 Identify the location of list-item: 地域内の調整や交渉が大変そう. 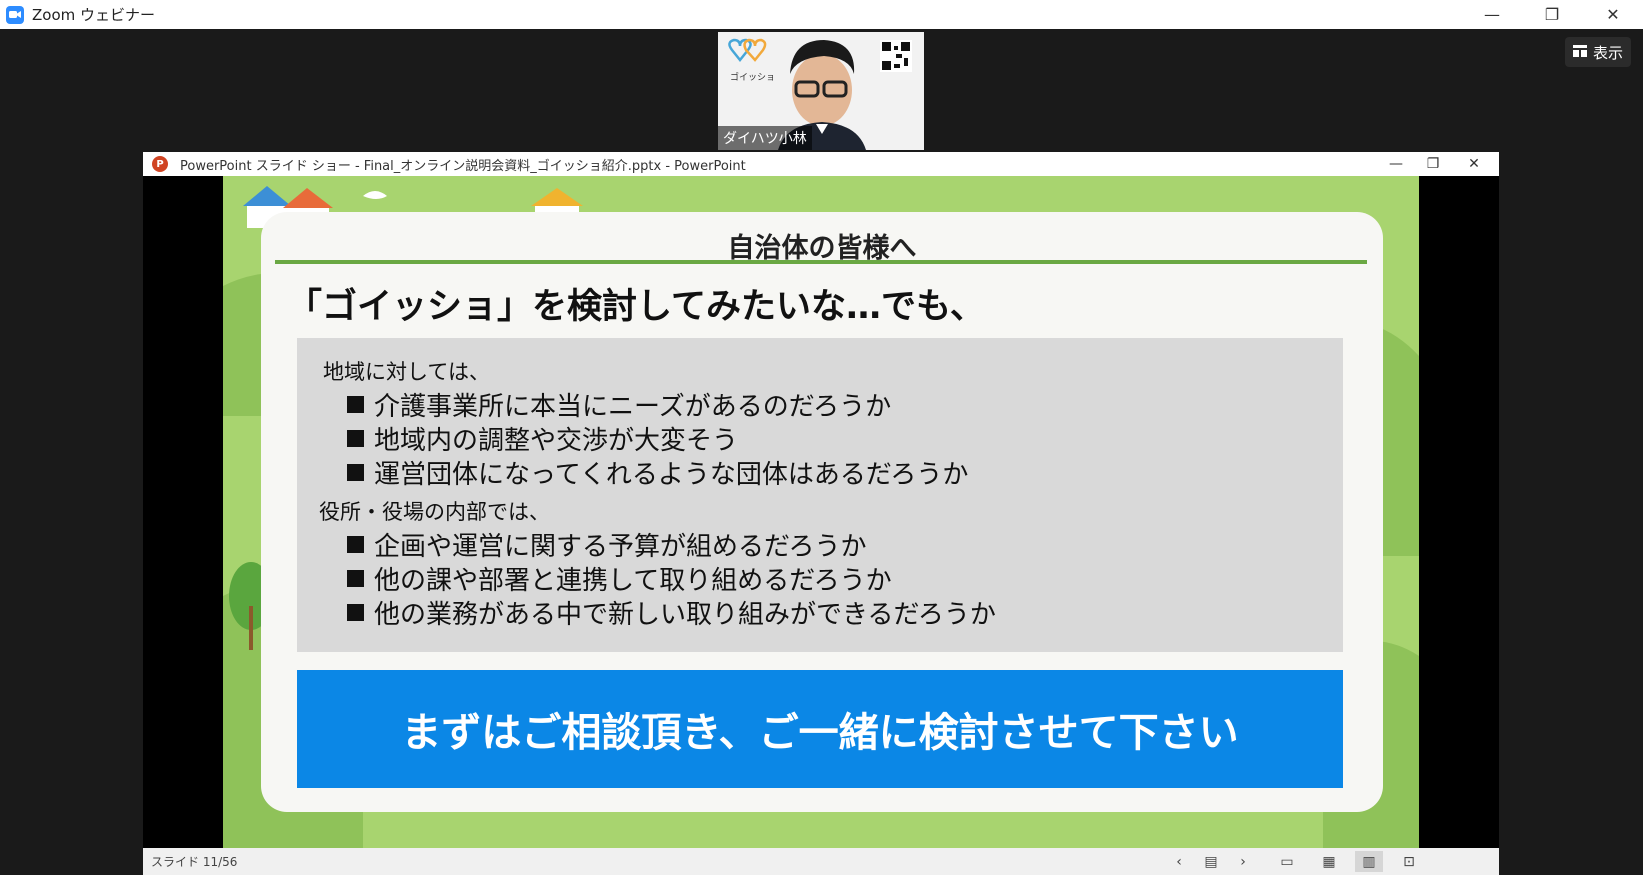
(542, 438).